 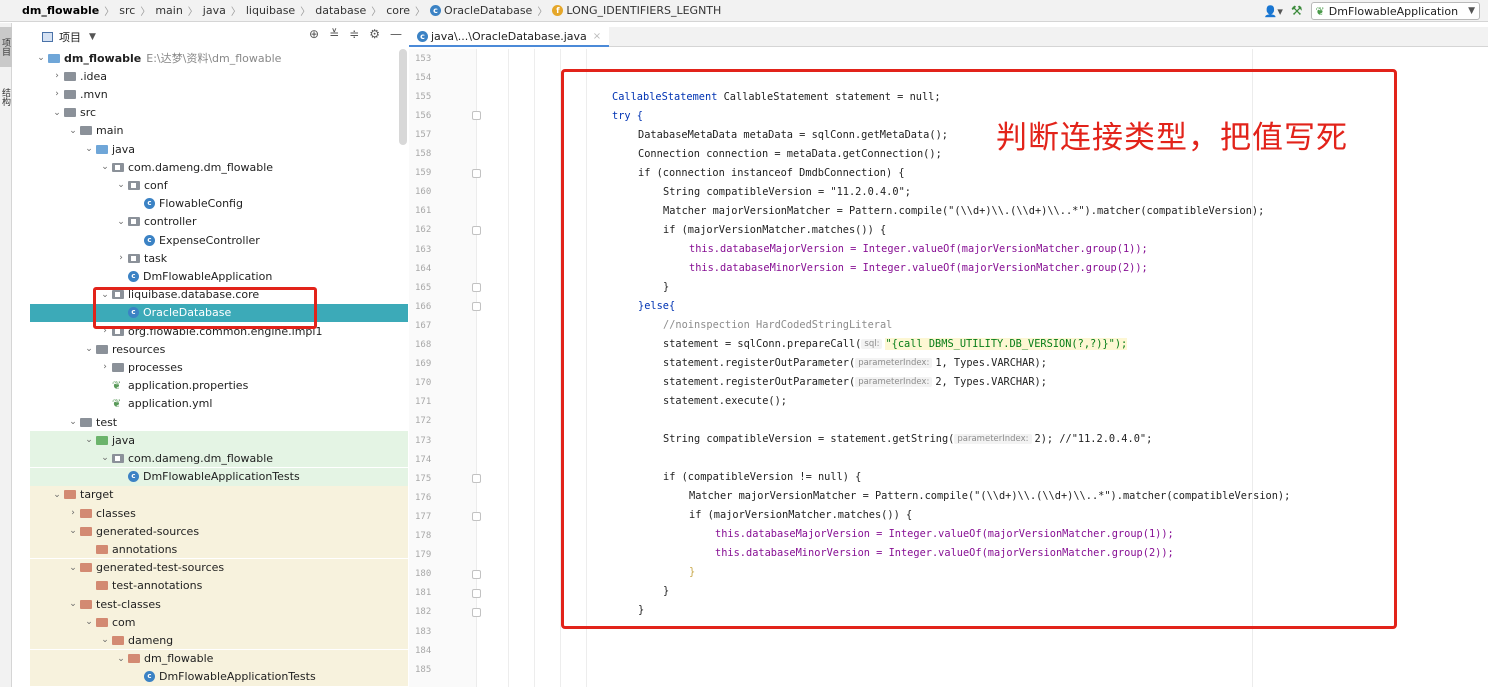 What do you see at coordinates (1273, 11) in the screenshot?
I see `user-icon: 👤▾` at bounding box center [1273, 11].